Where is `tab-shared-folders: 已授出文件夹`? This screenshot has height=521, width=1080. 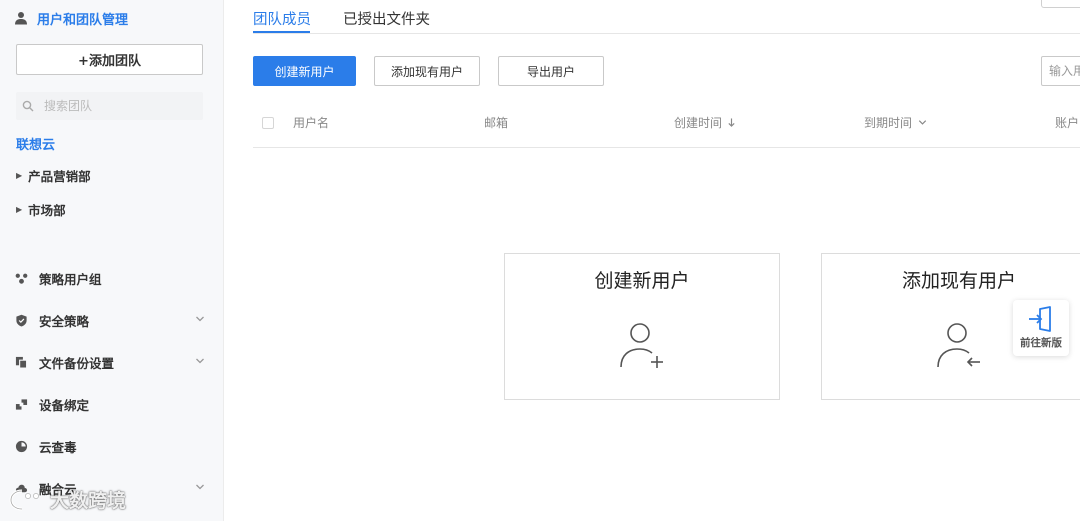 tab-shared-folders: 已授出文件夹 is located at coordinates (386, 18).